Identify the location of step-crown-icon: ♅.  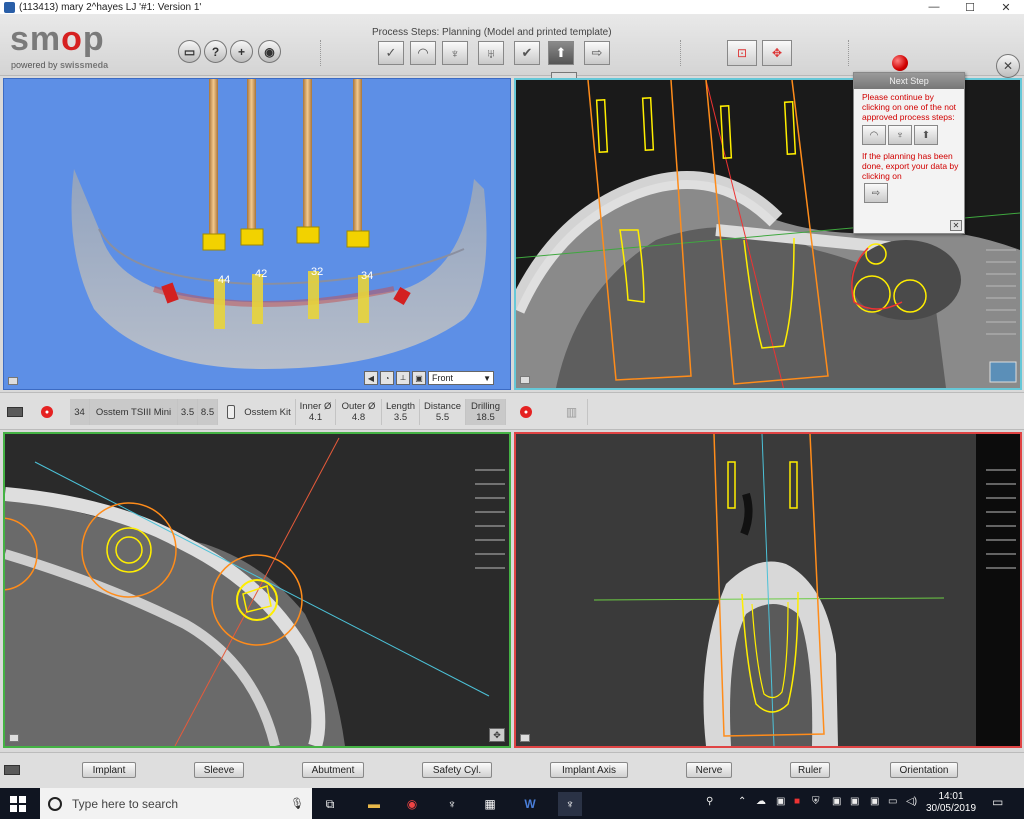
(491, 53).